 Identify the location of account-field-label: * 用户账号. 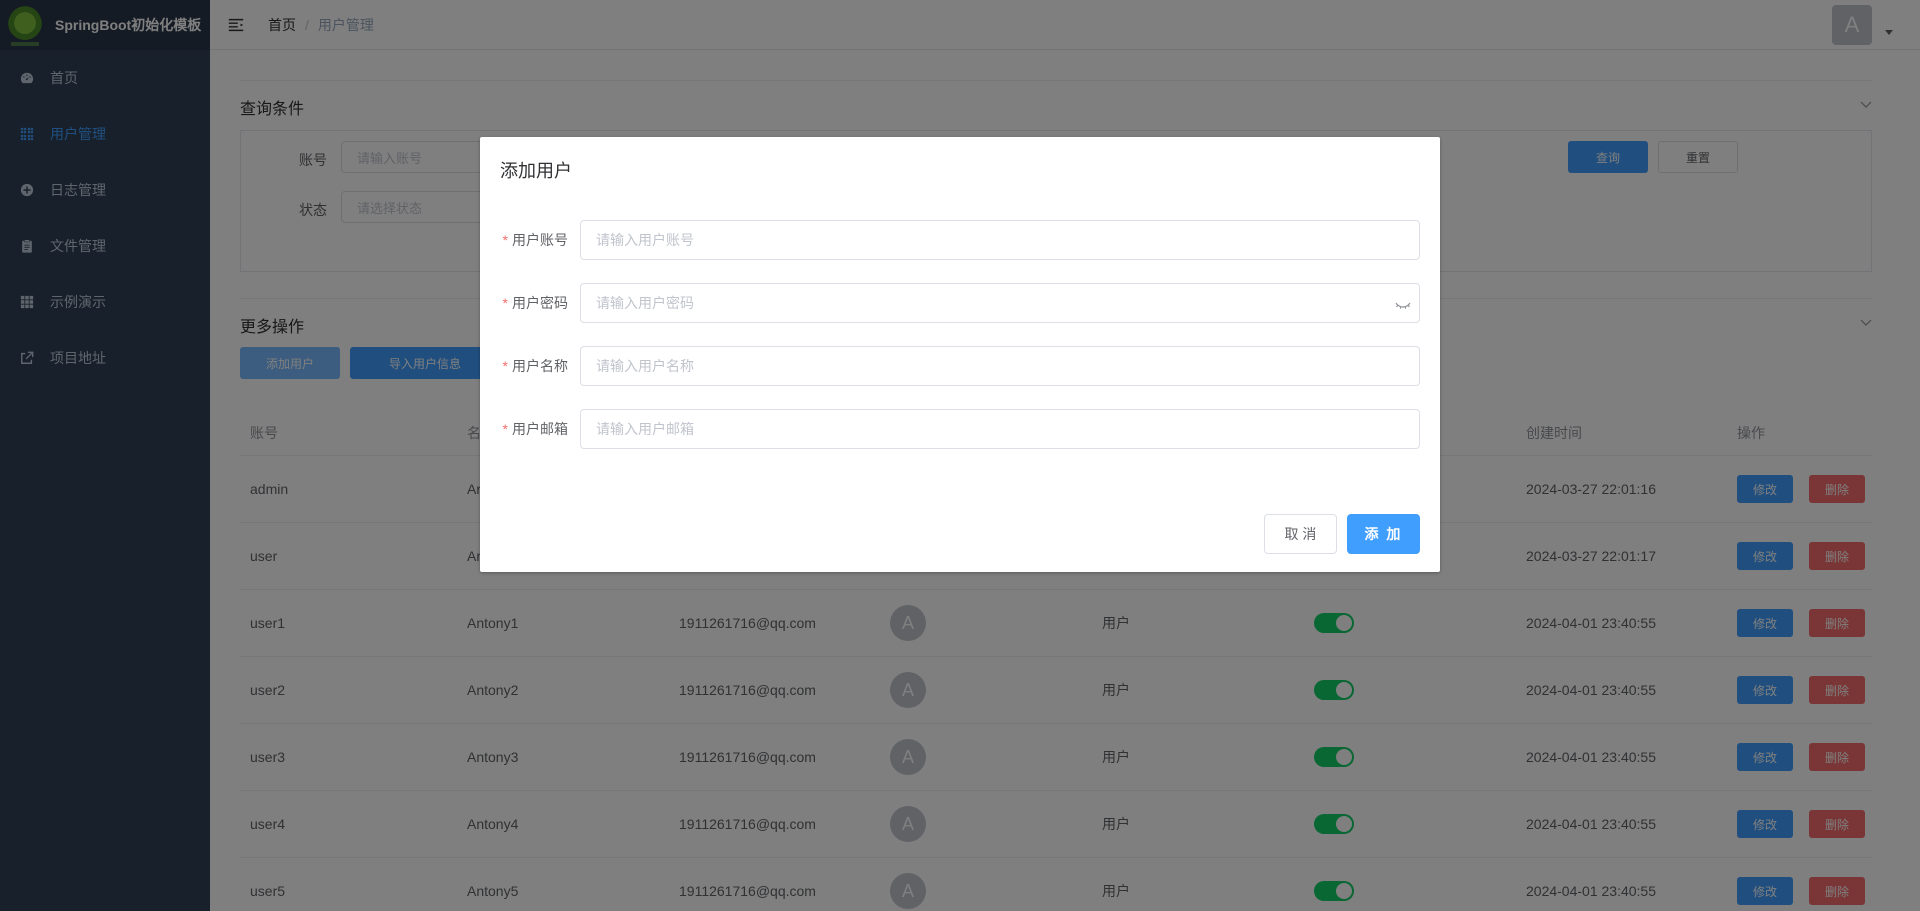
(535, 240).